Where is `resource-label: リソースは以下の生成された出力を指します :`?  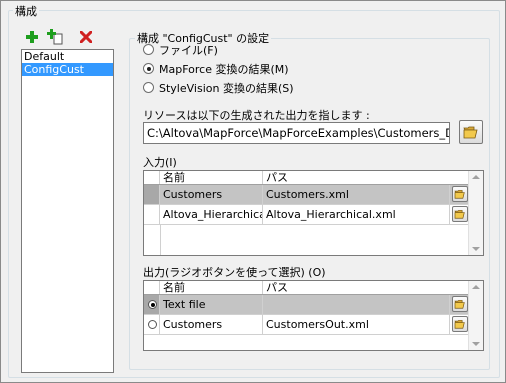
resource-label: リソースは以下の生成された出力を指します : is located at coordinates (256, 115).